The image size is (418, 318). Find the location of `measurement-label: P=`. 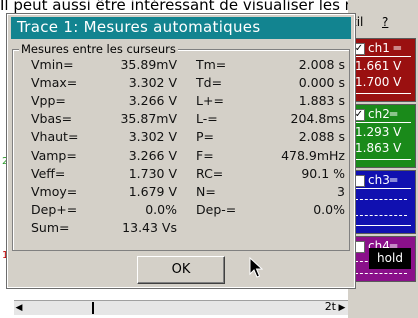

measurement-label: P= is located at coordinates (205, 137).